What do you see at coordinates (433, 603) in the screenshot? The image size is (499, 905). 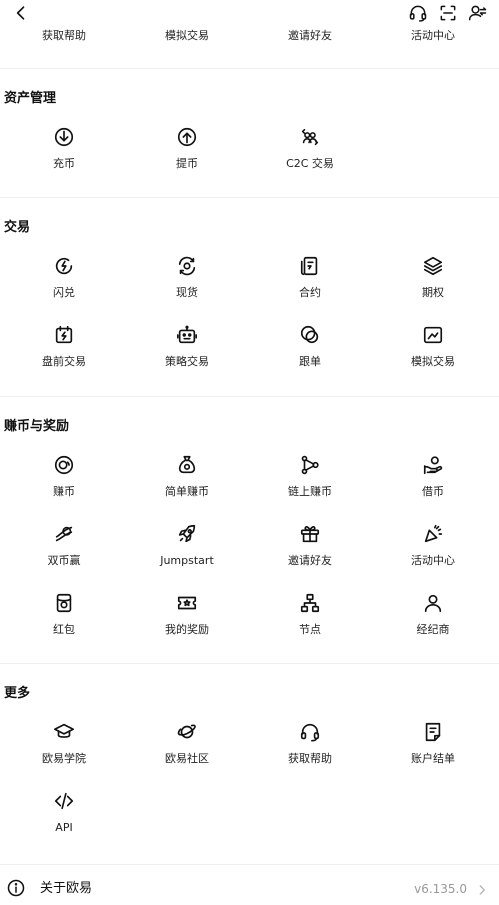 I see `broker-icon` at bounding box center [433, 603].